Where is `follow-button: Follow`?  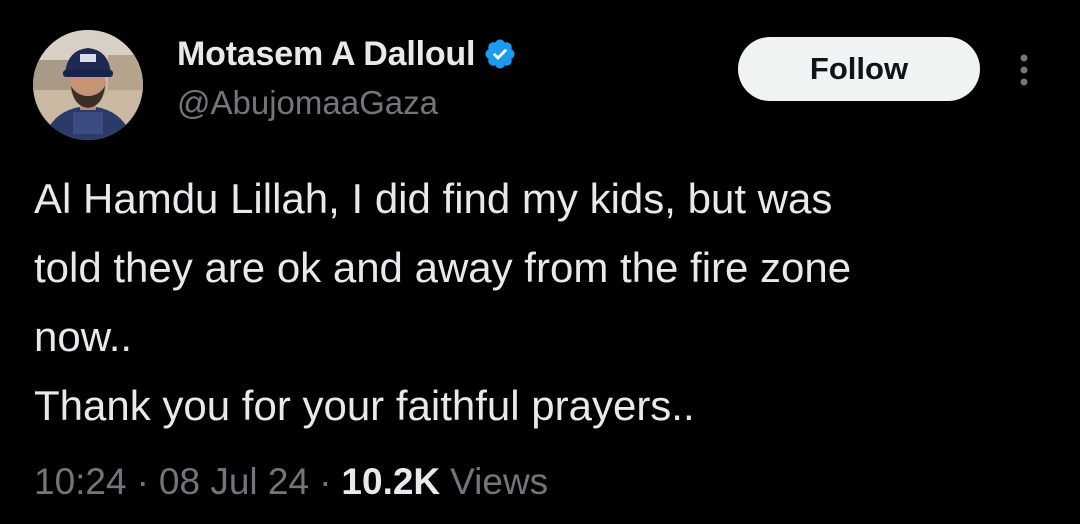 follow-button: Follow is located at coordinates (859, 69).